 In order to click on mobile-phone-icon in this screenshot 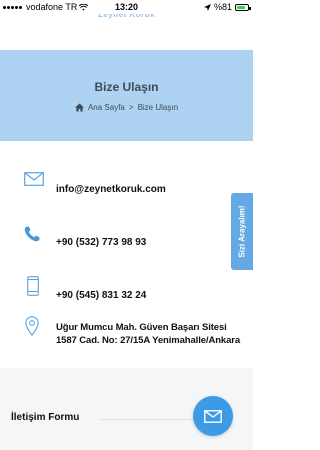, I will do `click(33, 286)`.